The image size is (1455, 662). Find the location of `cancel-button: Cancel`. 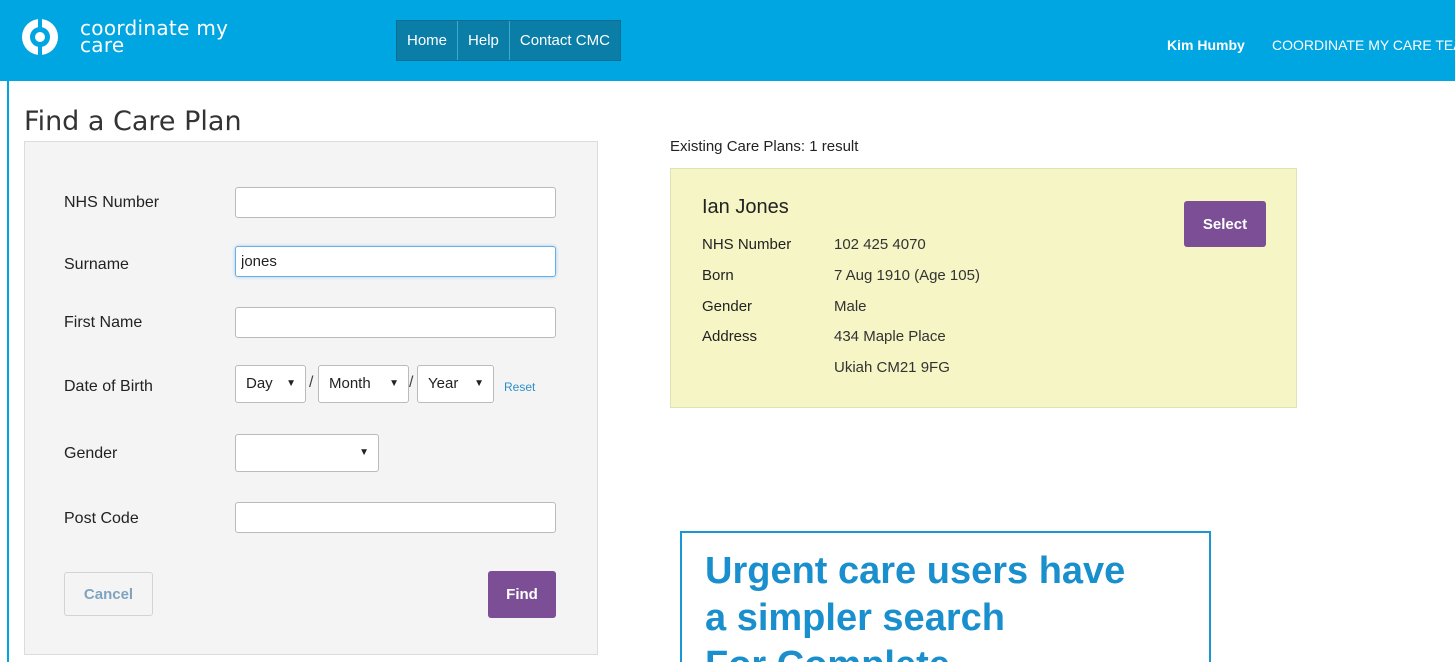

cancel-button: Cancel is located at coordinates (108, 594).